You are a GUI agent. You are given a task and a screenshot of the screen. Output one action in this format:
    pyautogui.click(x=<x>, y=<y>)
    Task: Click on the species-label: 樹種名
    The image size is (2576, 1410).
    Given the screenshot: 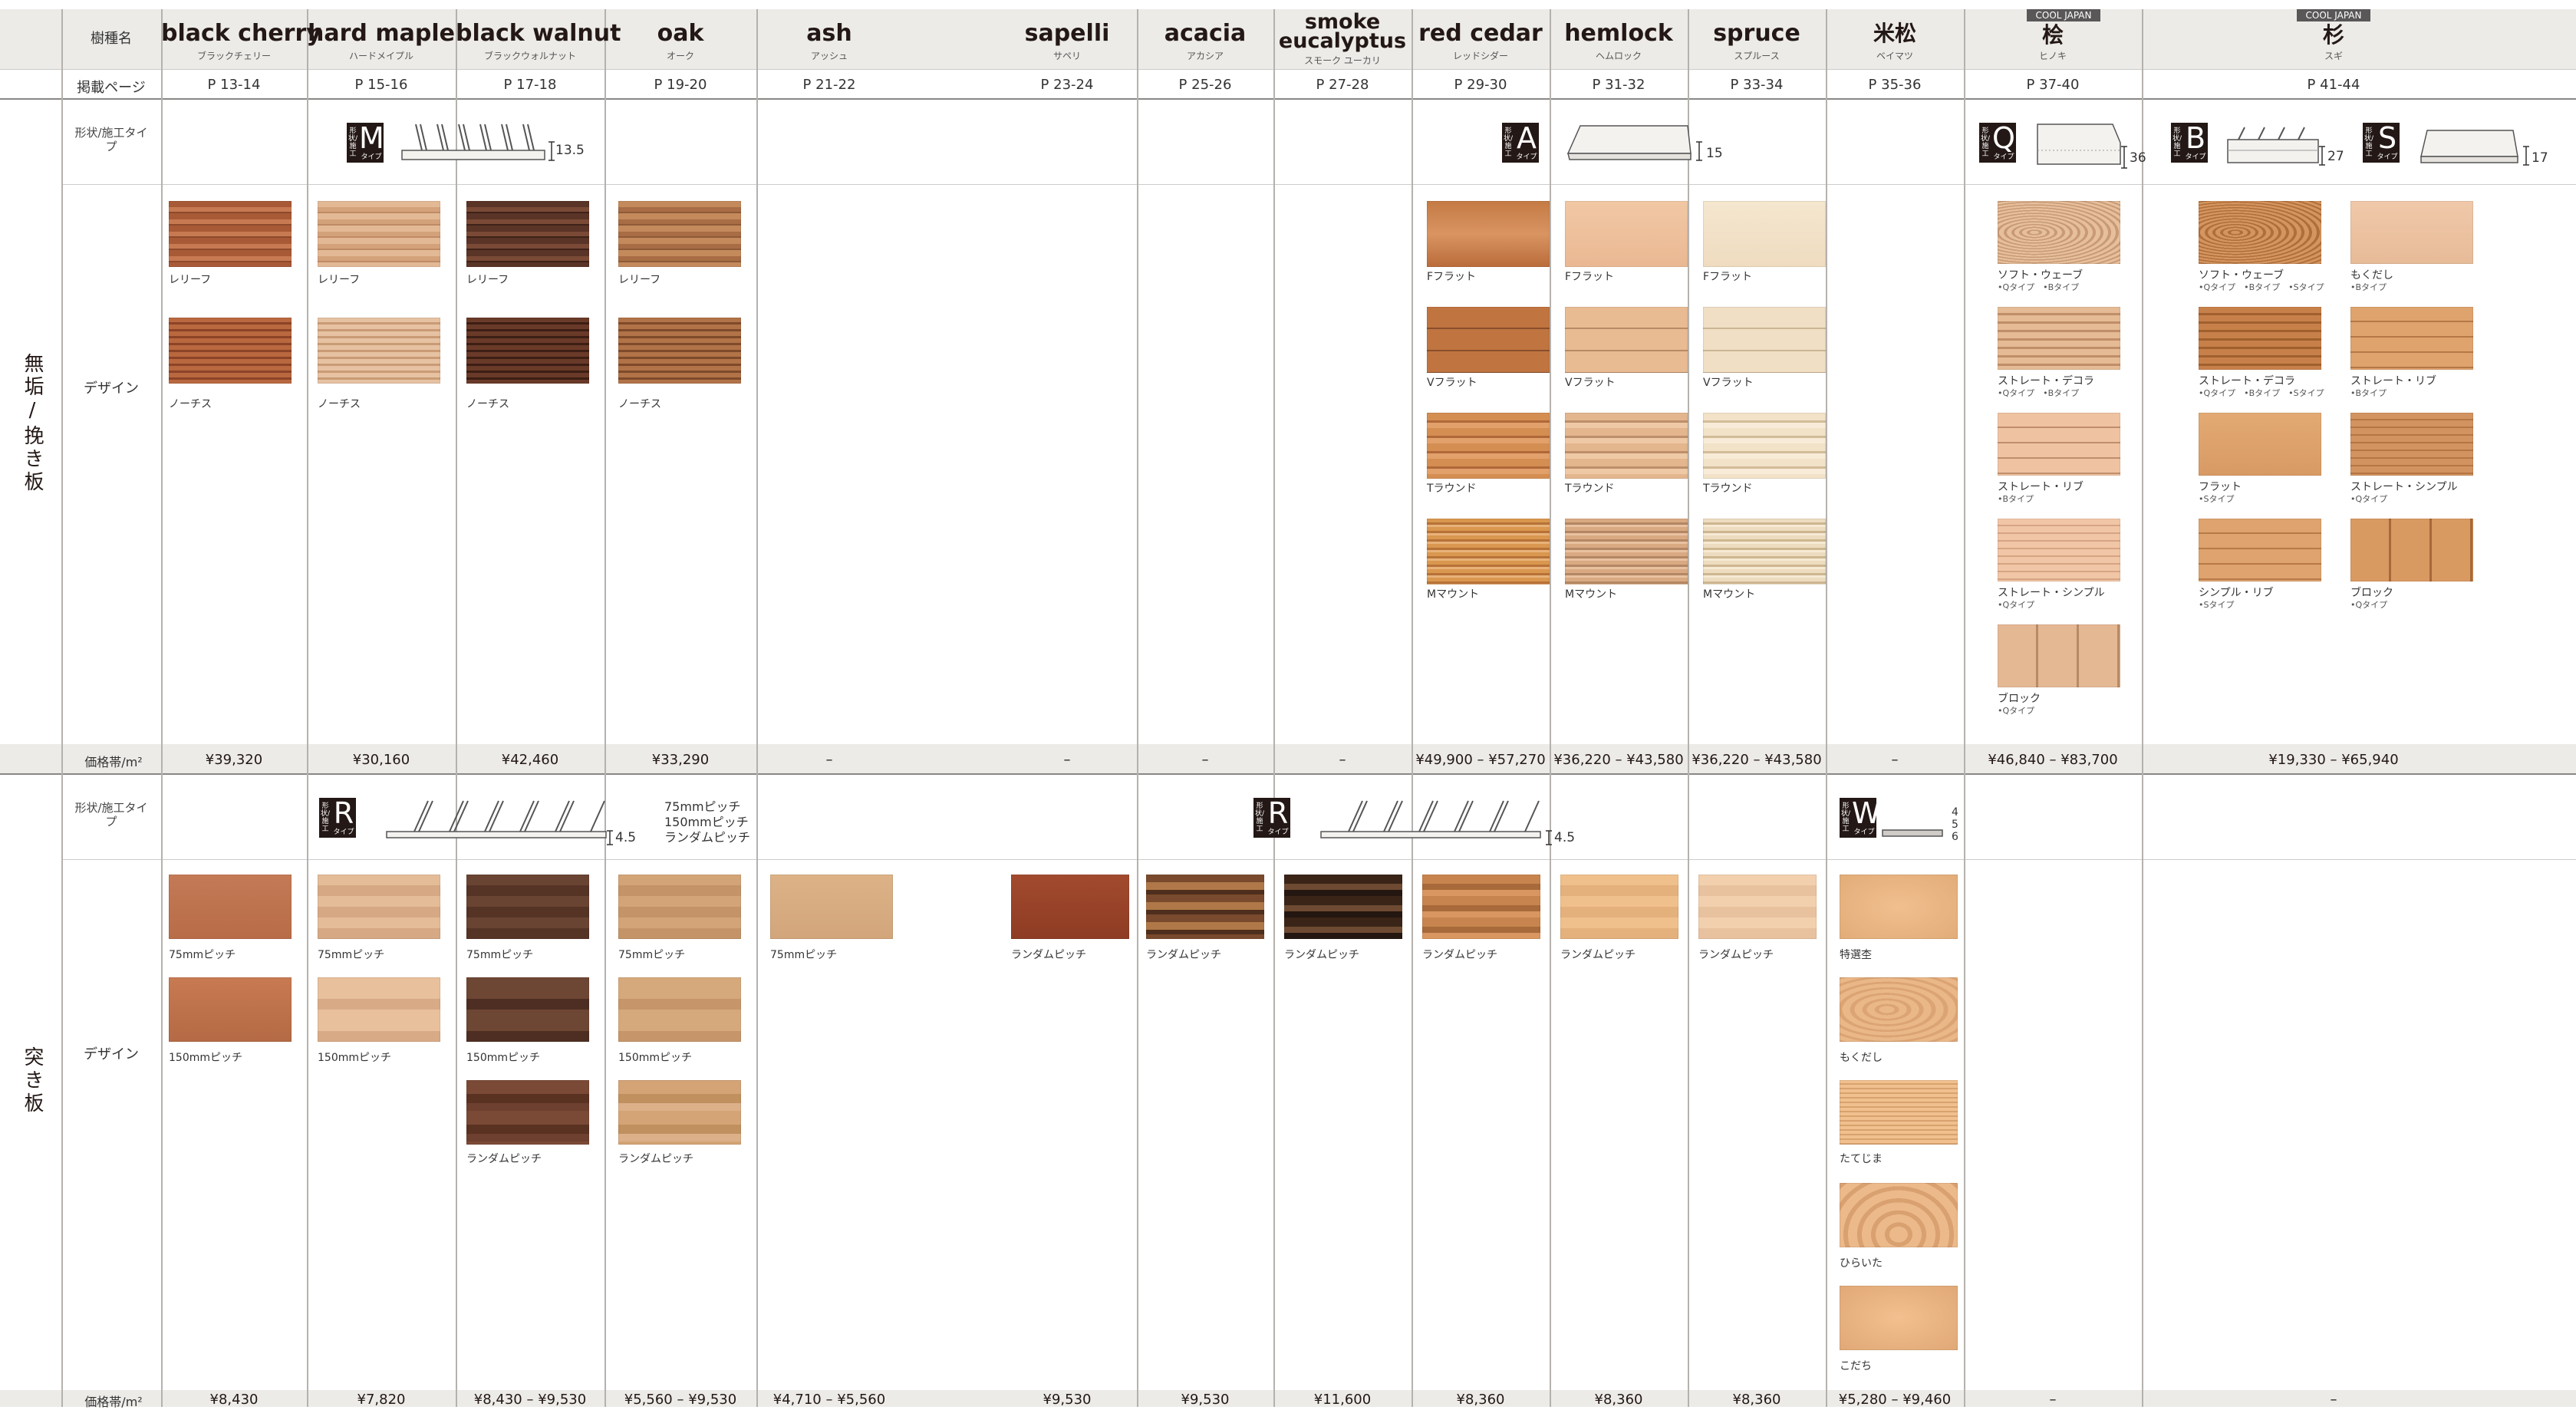 What is the action you would take?
    pyautogui.click(x=111, y=39)
    